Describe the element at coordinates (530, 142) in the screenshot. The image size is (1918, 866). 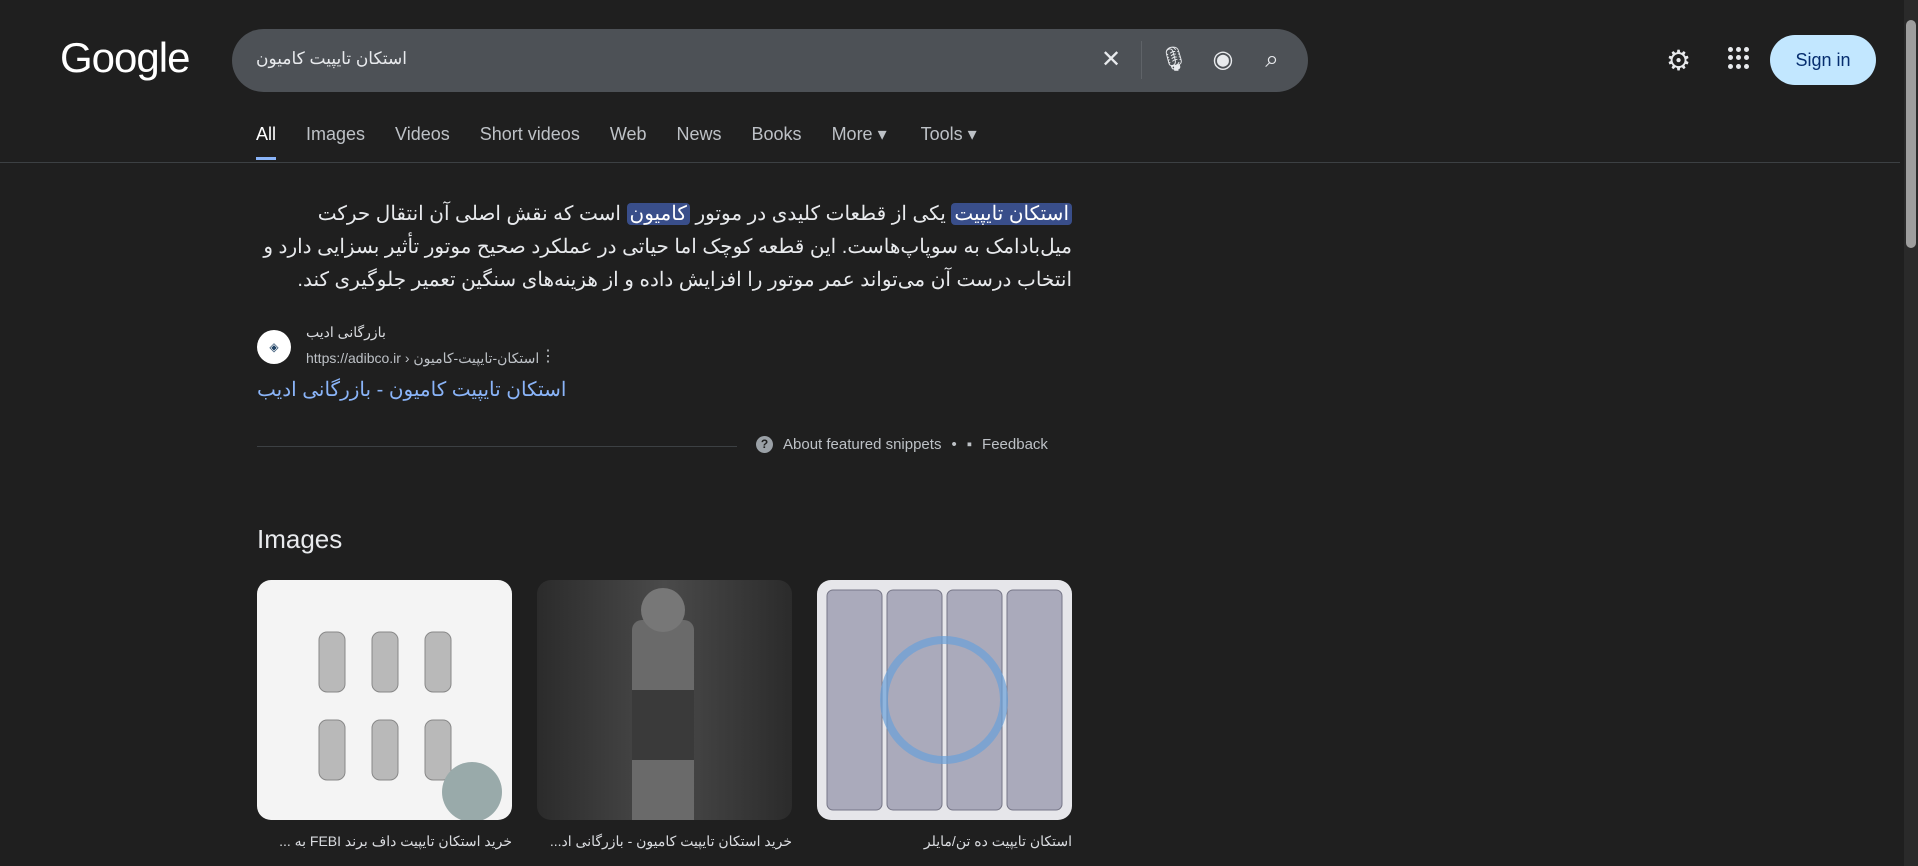
I see `tab-short-videos: Short videos` at that location.